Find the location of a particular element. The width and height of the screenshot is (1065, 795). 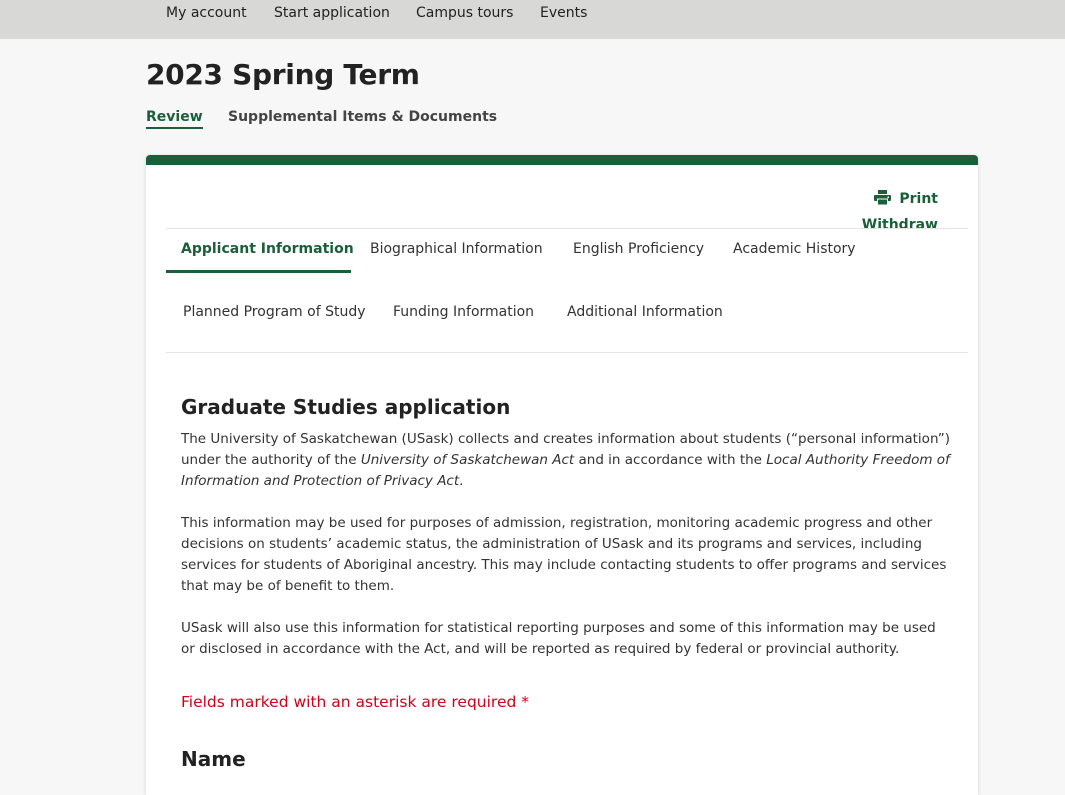

tab-review: Review is located at coordinates (174, 119).